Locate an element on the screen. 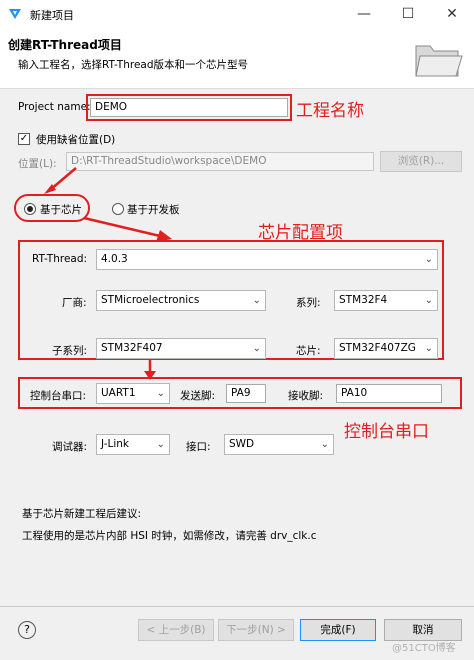 This screenshot has width=474, height=660. use-default-location-label: 使用缺省位置(D) is located at coordinates (76, 140).